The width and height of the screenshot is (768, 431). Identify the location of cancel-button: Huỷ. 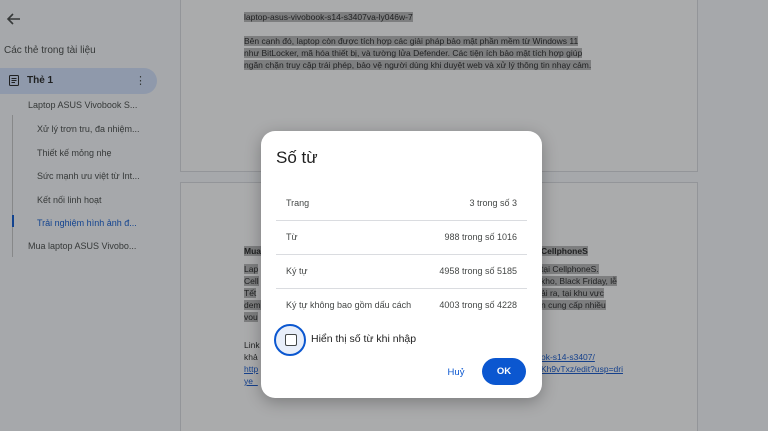
(456, 372).